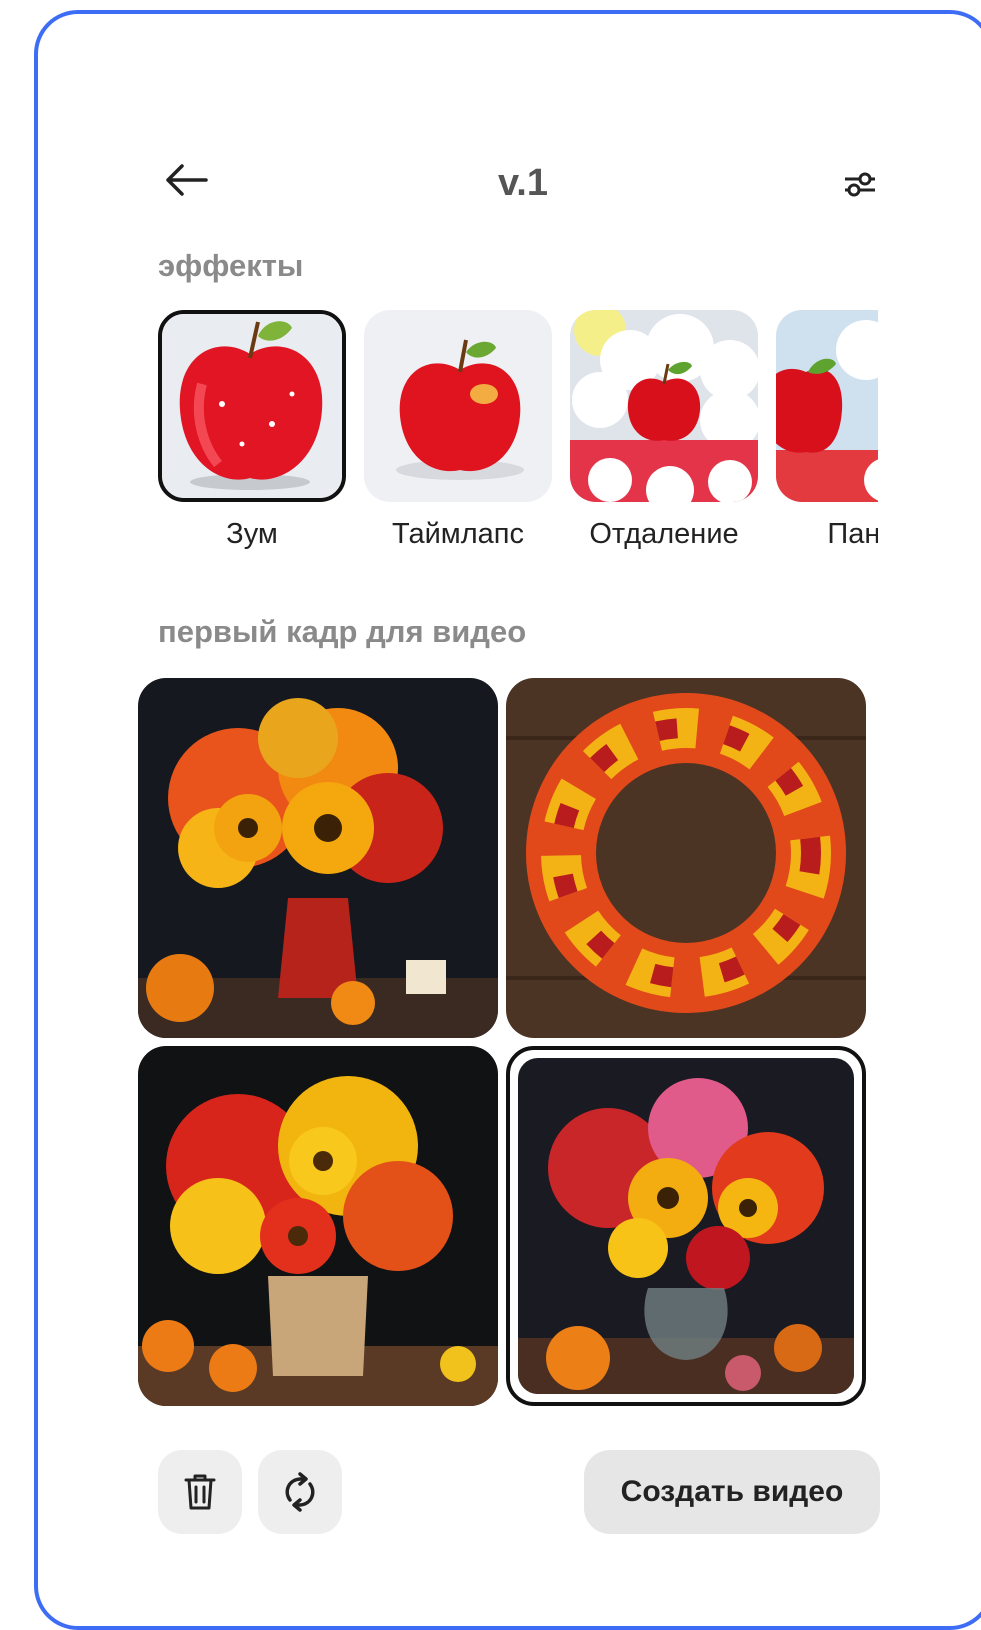  I want to click on first-frame-section-label: первый кадр для видео, so click(342, 631).